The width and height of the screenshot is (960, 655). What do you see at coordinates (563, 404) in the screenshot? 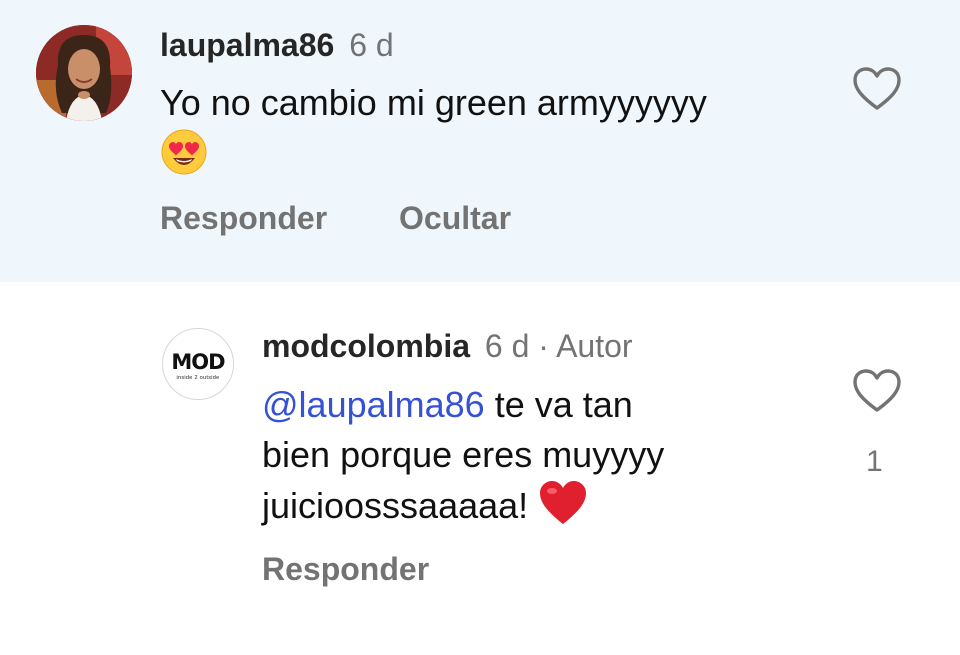
I see `comment-body-line-1: te va tan` at bounding box center [563, 404].